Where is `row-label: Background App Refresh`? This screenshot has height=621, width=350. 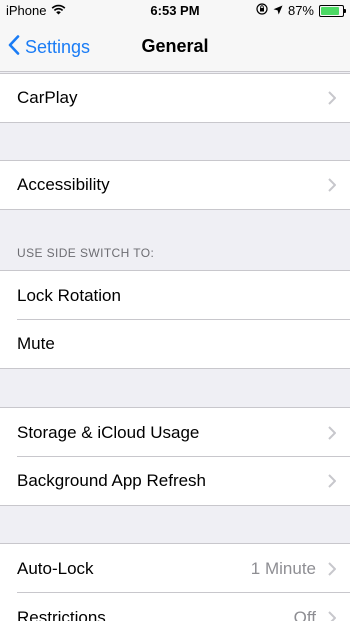
row-label: Background App Refresh is located at coordinates (112, 480).